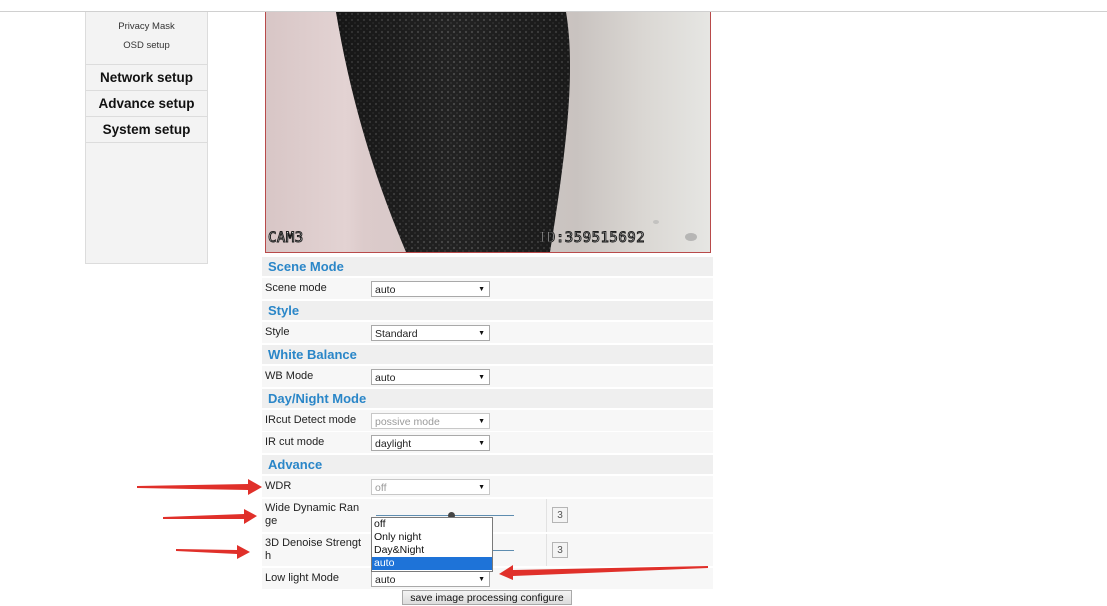 The height and width of the screenshot is (606, 1107). I want to click on annotation-arrows, so click(422, 529).